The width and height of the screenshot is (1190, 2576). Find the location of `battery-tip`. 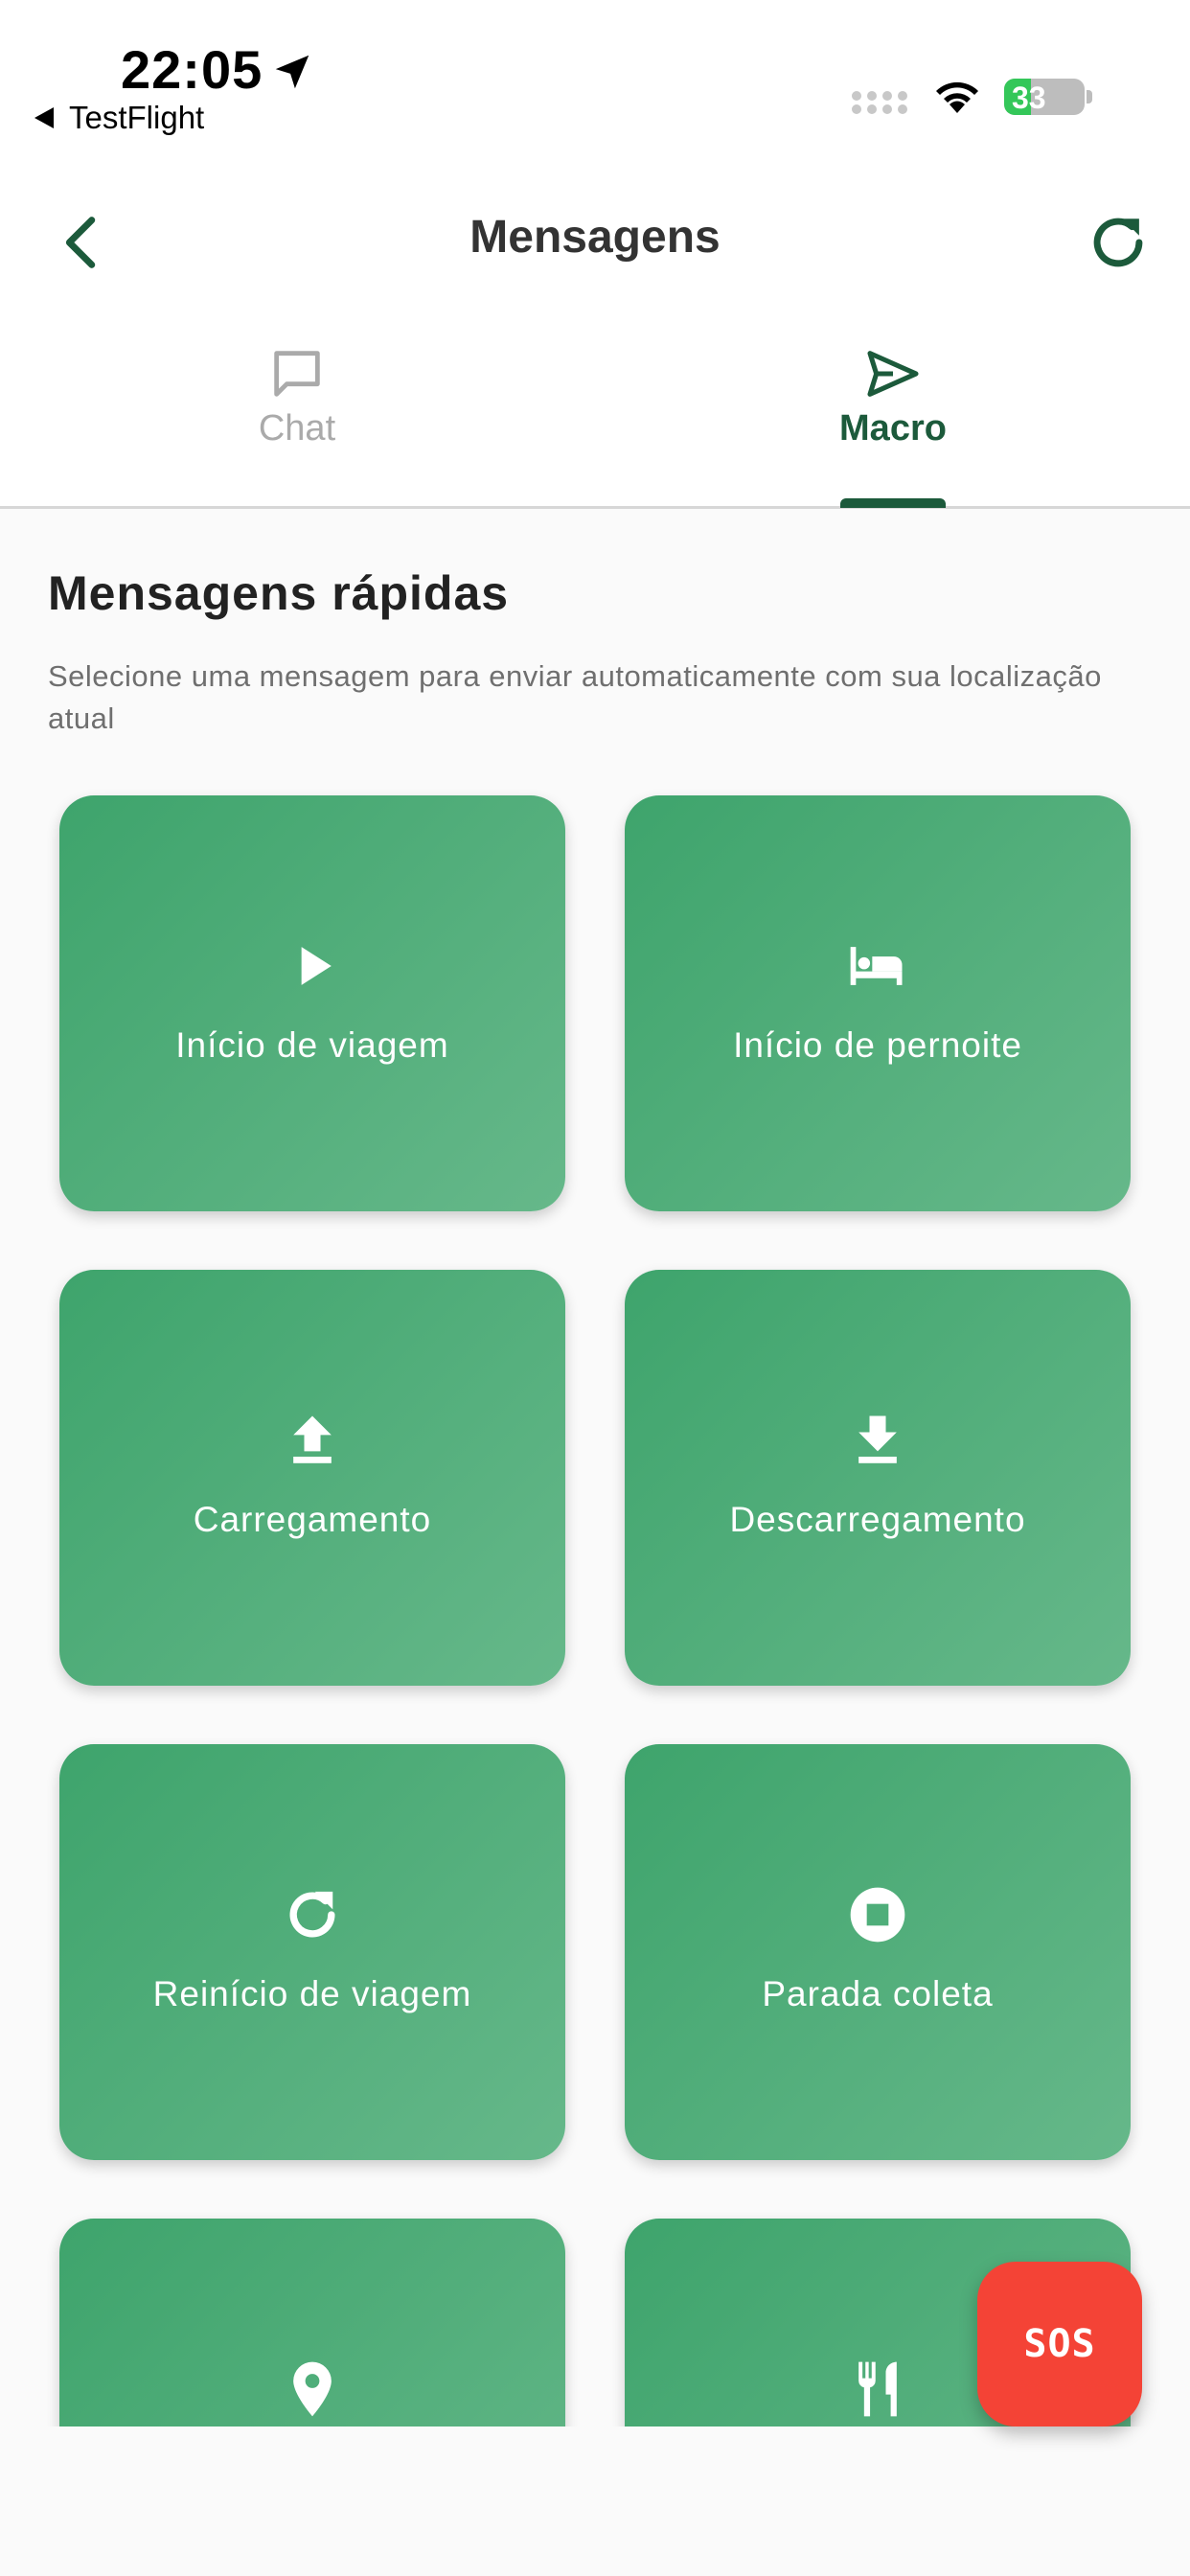

battery-tip is located at coordinates (1090, 97).